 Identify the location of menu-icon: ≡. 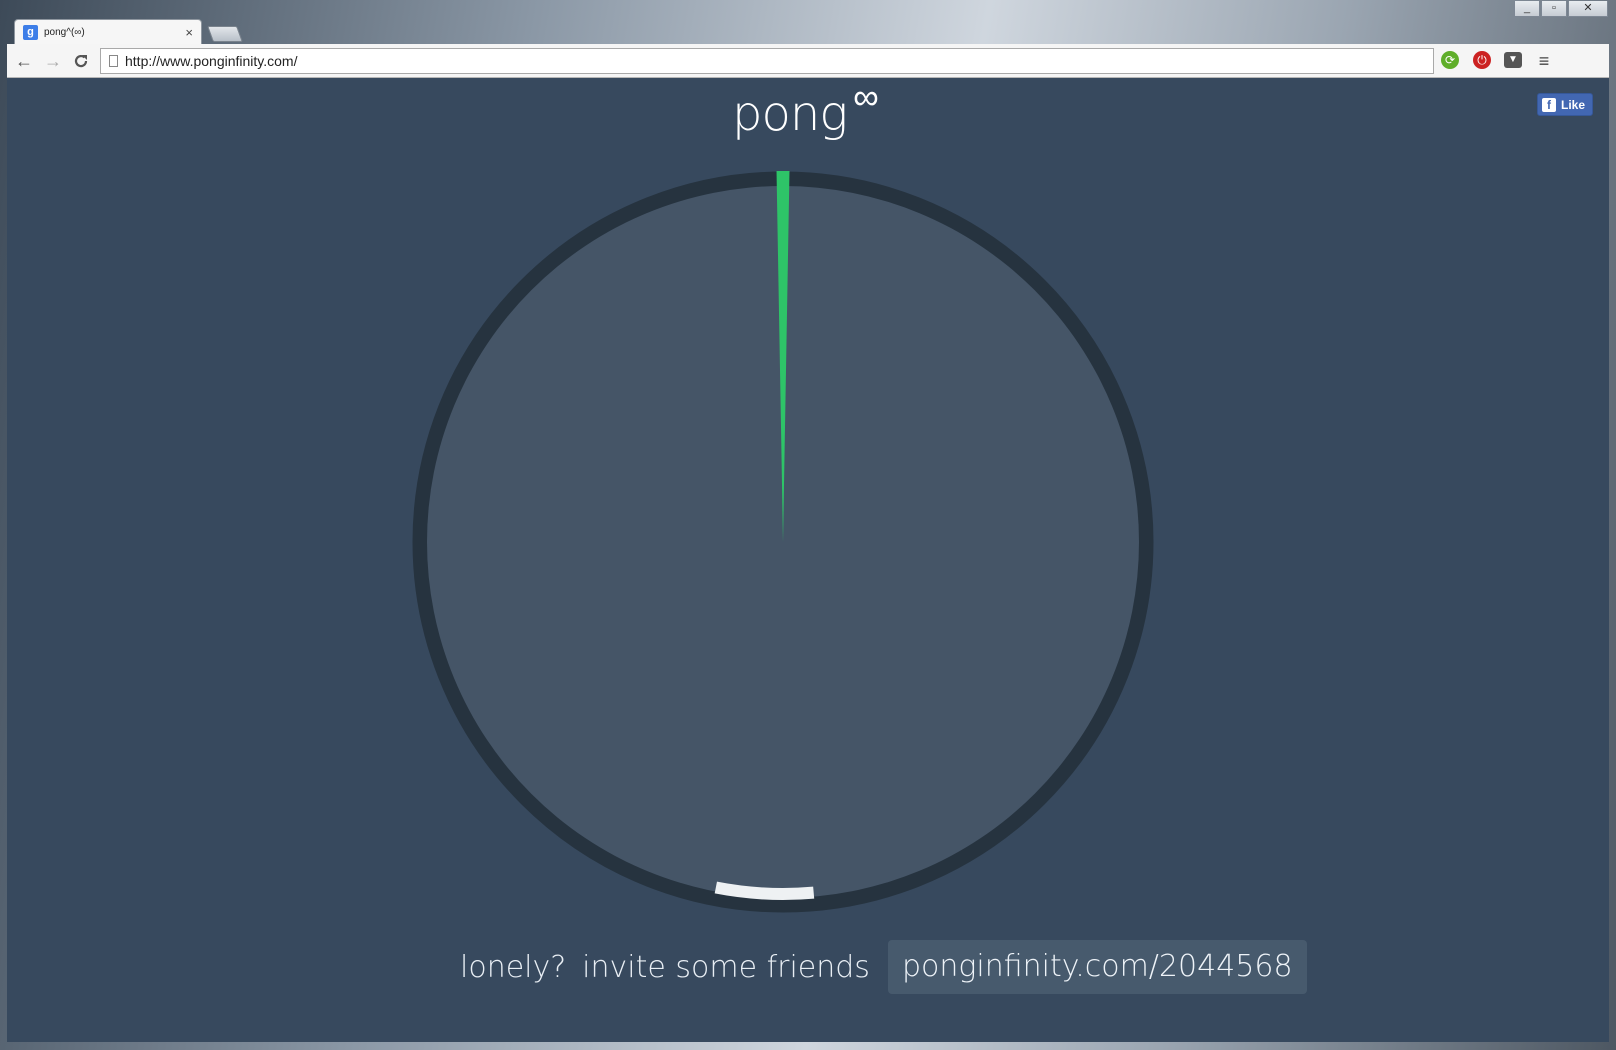
(1544, 61).